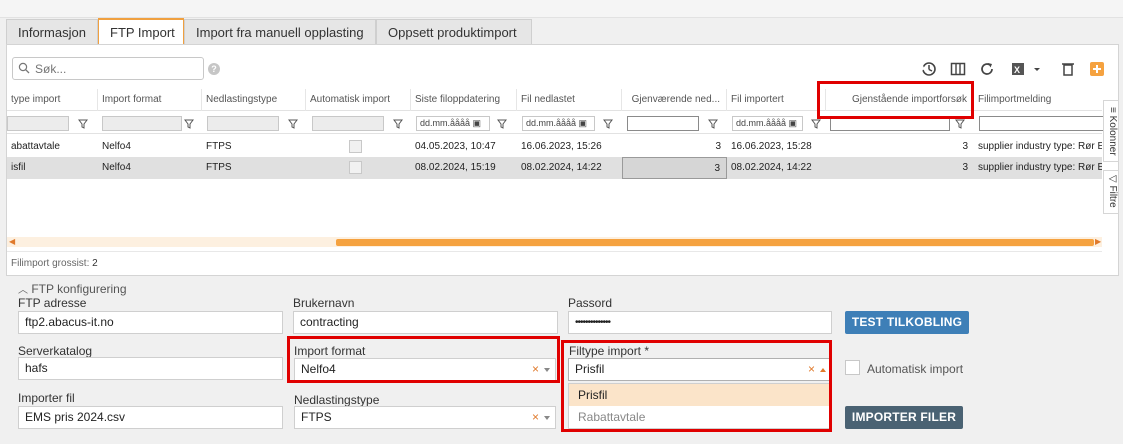 The height and width of the screenshot is (444, 1123). What do you see at coordinates (150, 368) in the screenshot?
I see `server-dir-field: hafs` at bounding box center [150, 368].